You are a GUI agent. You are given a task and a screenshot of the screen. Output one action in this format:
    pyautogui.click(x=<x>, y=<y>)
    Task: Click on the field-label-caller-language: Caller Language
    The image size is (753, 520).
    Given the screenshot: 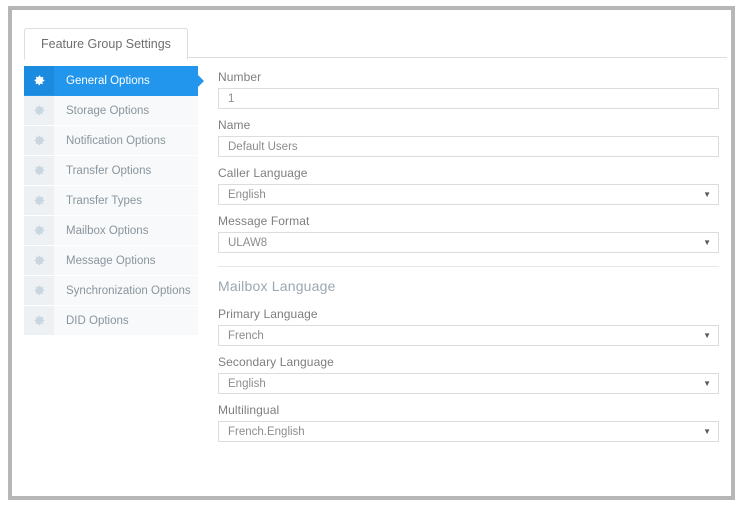 What is the action you would take?
    pyautogui.click(x=263, y=173)
    